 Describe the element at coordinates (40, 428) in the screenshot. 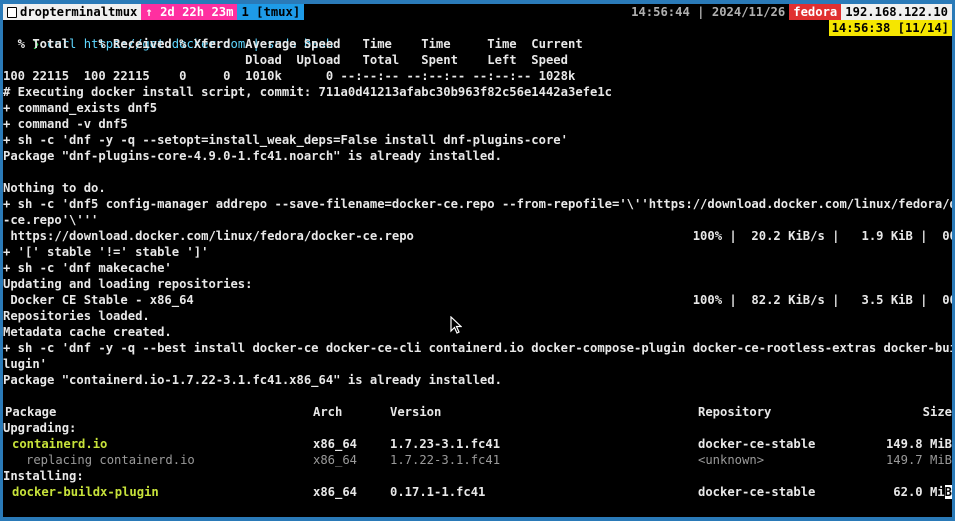

I see `upgrading-label: Upgrading:` at that location.